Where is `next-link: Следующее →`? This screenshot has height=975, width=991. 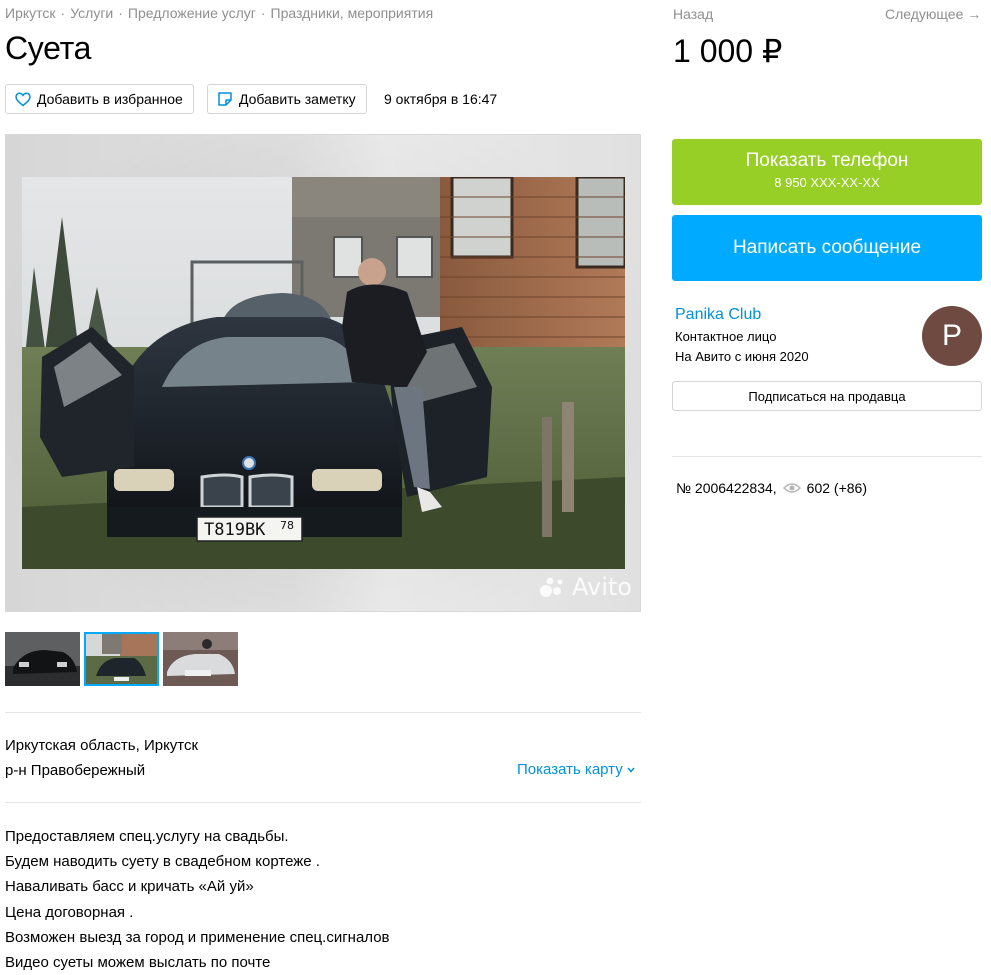
next-link: Следующее → is located at coordinates (933, 14).